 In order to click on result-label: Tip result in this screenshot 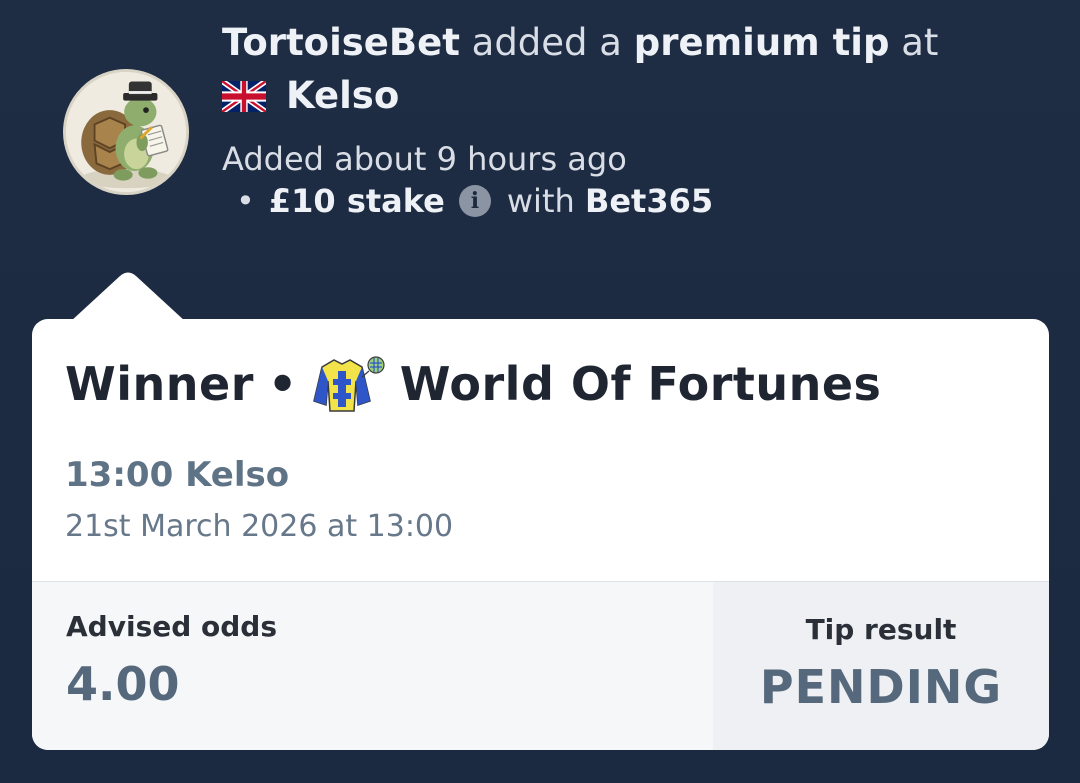, I will do `click(881, 629)`.